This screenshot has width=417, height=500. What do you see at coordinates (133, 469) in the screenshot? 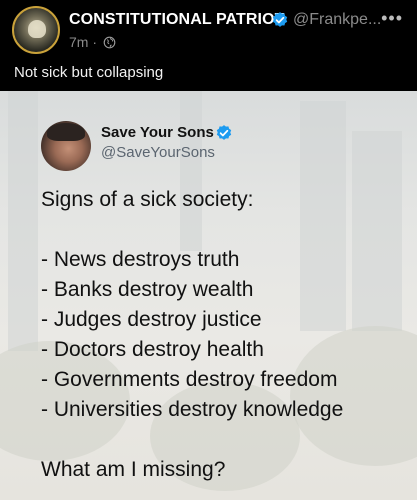
I see `tweet-line: What am I missing?` at bounding box center [133, 469].